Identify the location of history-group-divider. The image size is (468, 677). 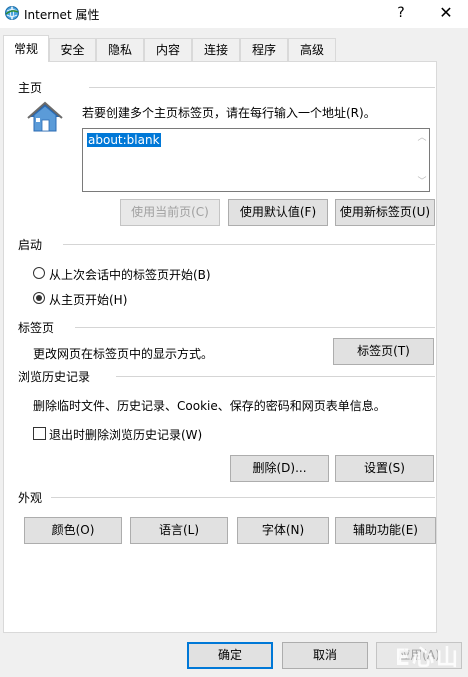
(275, 376).